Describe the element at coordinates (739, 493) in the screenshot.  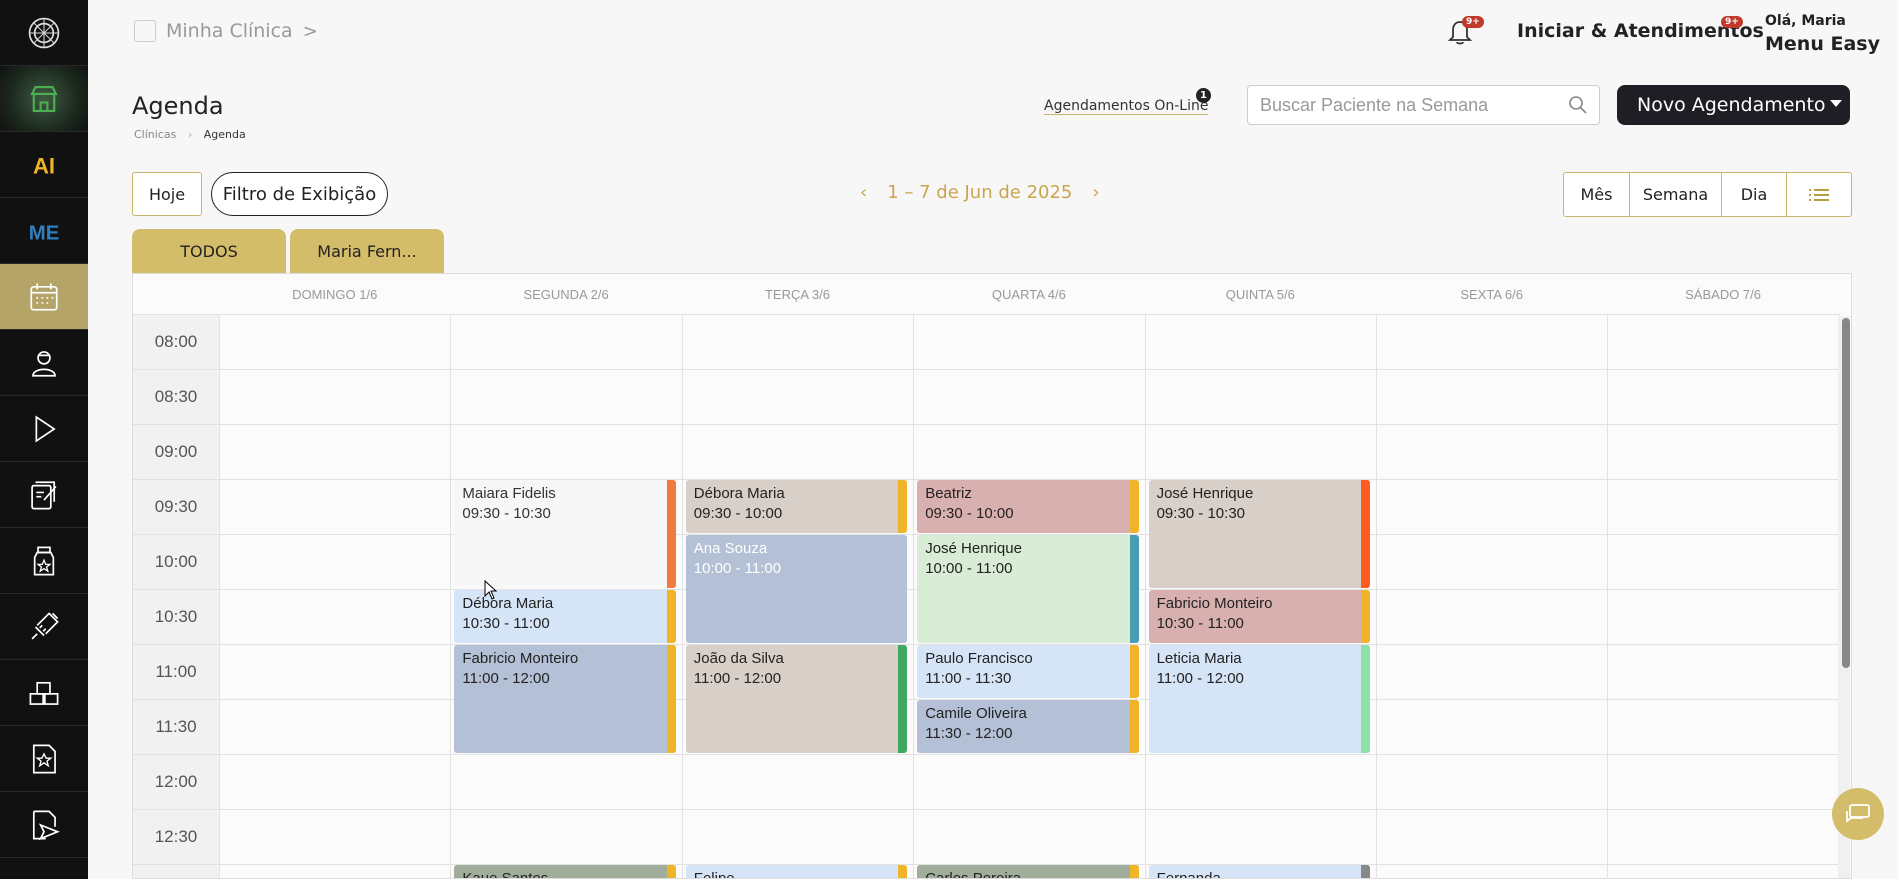
I see `appointment-patient: Débora Maria` at that location.